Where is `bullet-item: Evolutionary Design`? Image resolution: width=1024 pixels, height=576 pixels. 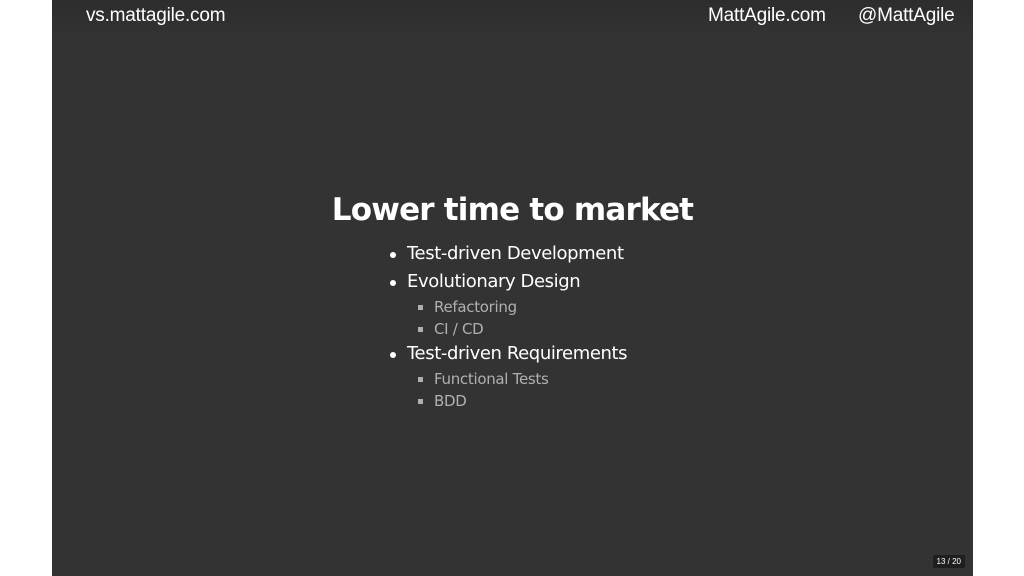
bullet-item: Evolutionary Design is located at coordinates (507, 282).